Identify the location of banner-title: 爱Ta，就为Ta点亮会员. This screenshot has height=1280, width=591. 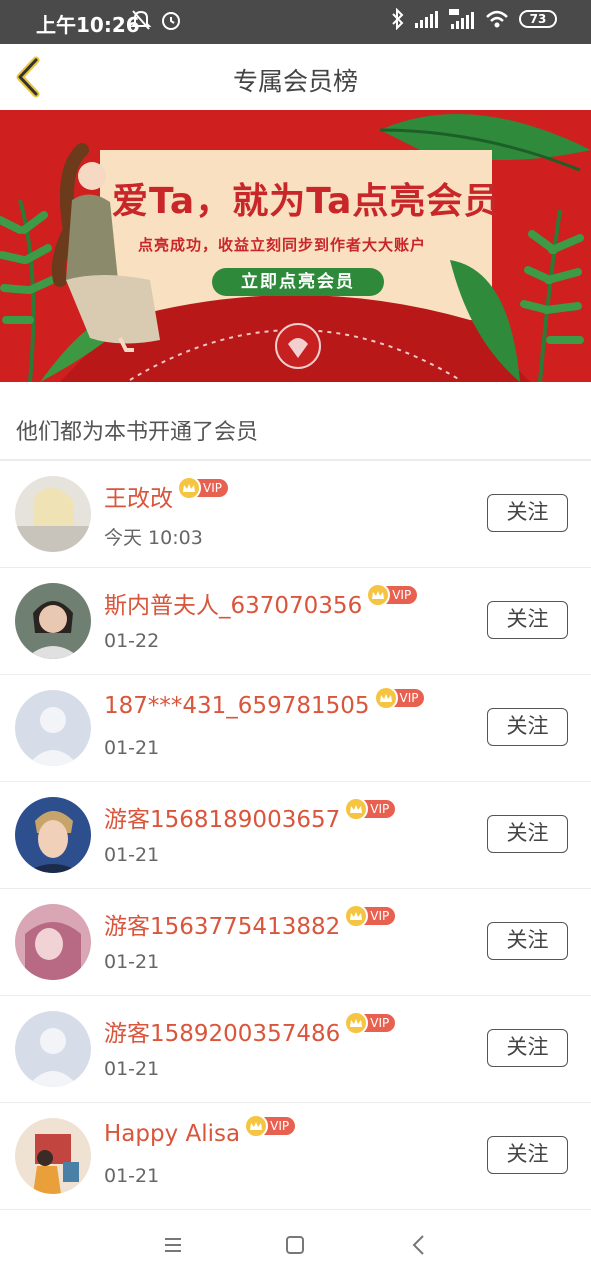
(306, 201).